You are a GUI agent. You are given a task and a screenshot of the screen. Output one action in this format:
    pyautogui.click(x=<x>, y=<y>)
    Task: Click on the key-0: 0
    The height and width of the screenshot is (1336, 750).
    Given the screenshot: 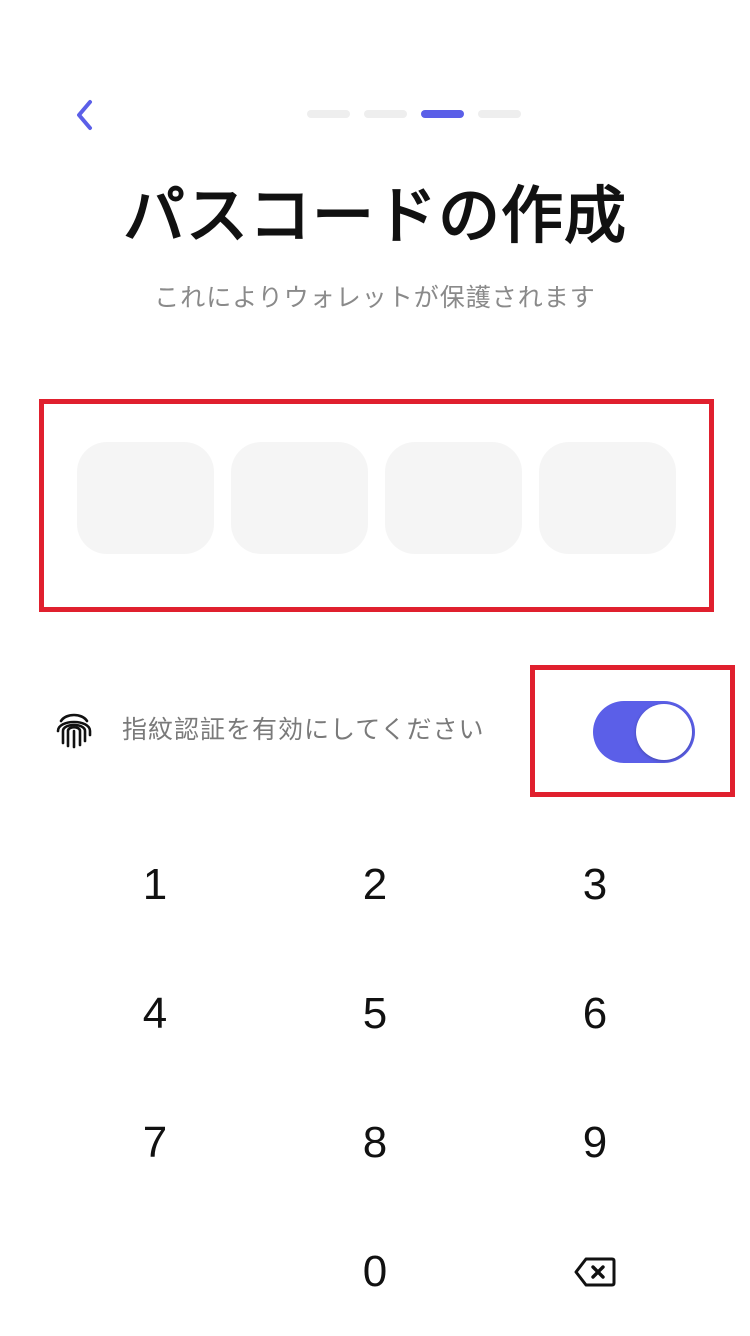 What is the action you would take?
    pyautogui.click(x=375, y=1271)
    